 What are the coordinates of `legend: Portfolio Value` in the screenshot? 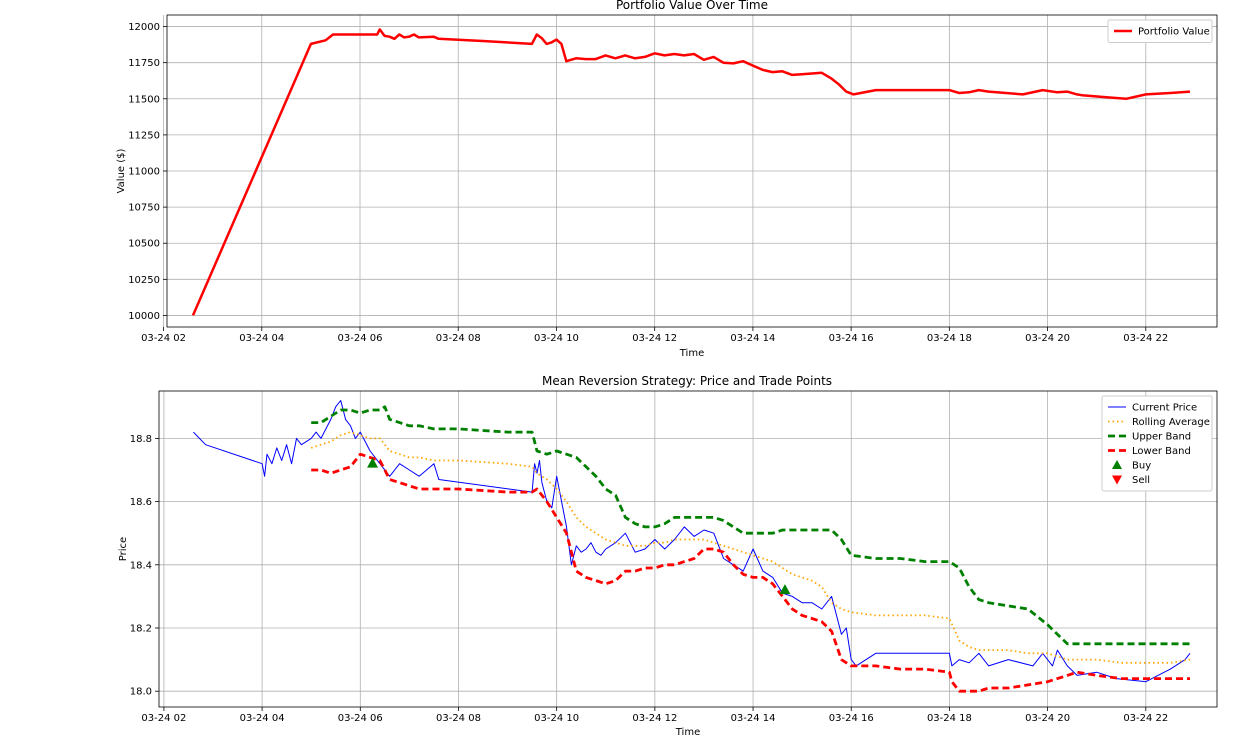 It's located at (1160, 31).